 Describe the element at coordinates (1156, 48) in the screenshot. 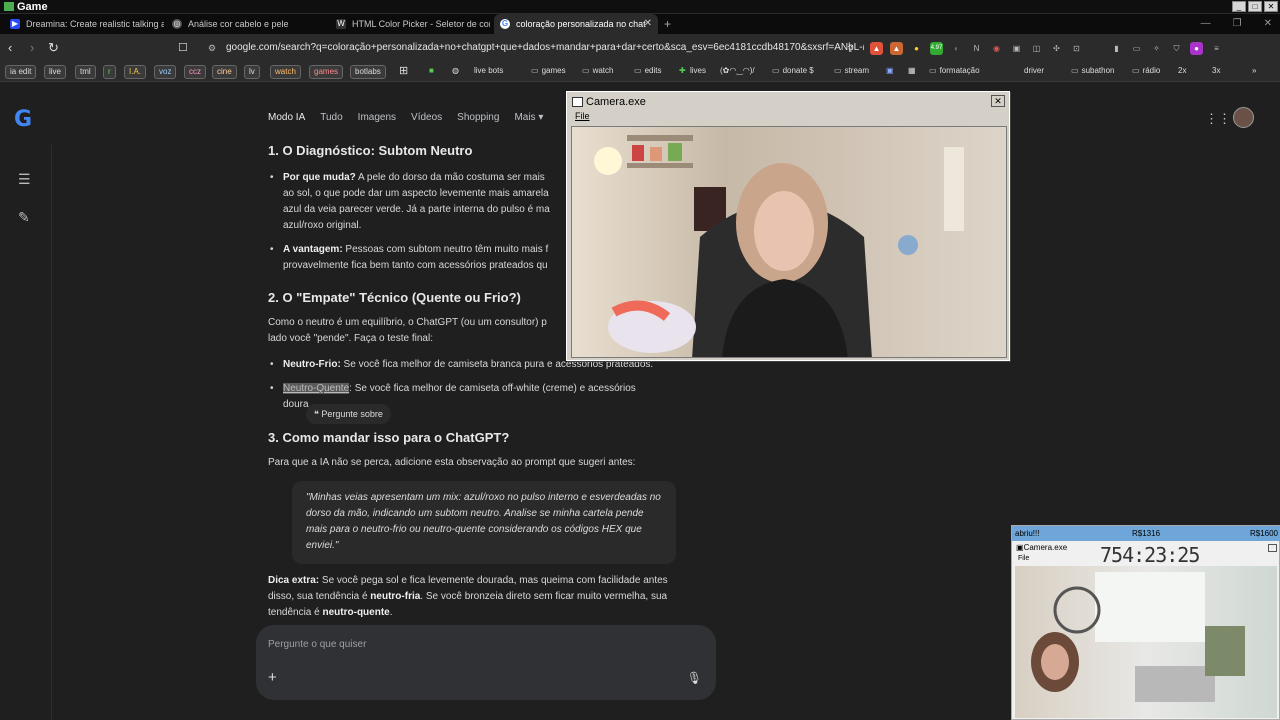

I see `leo-icon: ✧` at that location.